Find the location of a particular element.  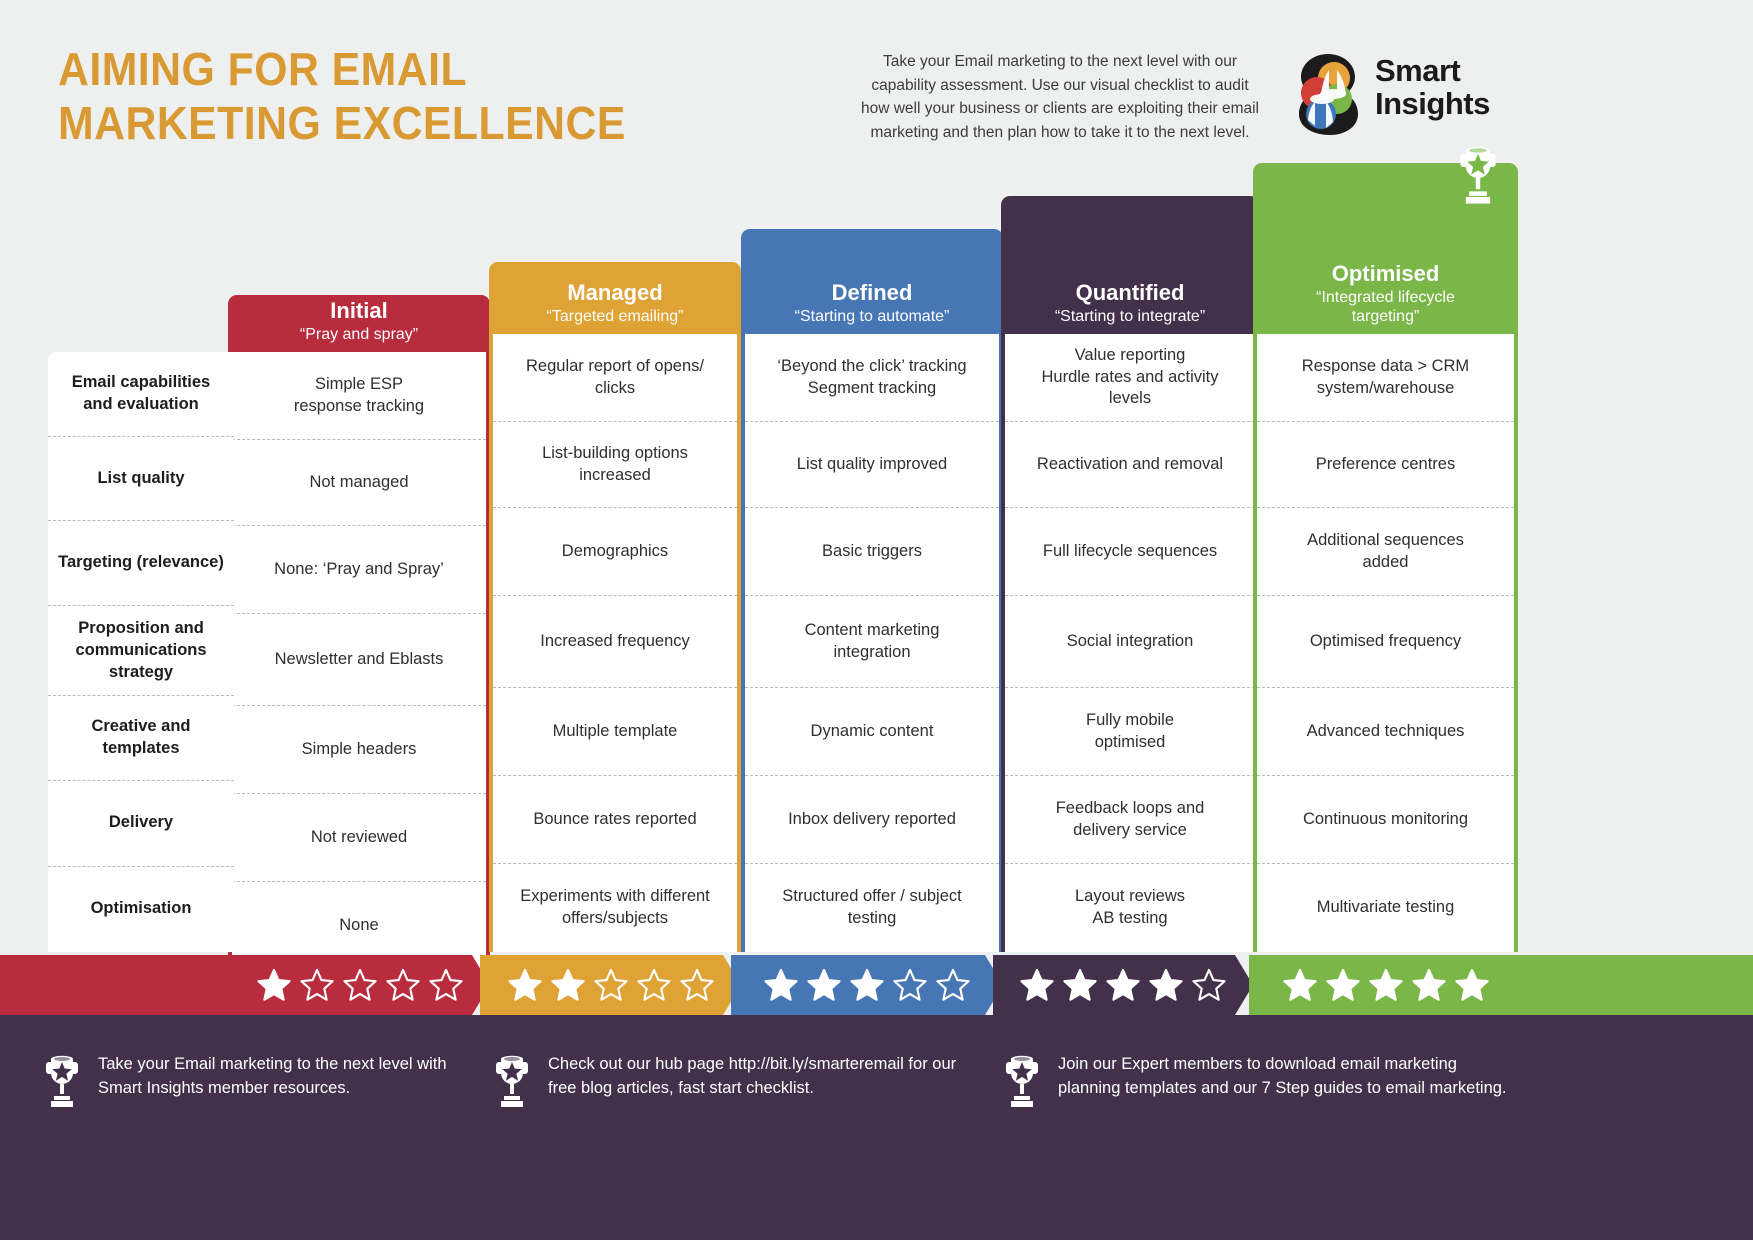

table-cell: Regular report of opens/ clicks is located at coordinates (615, 378).